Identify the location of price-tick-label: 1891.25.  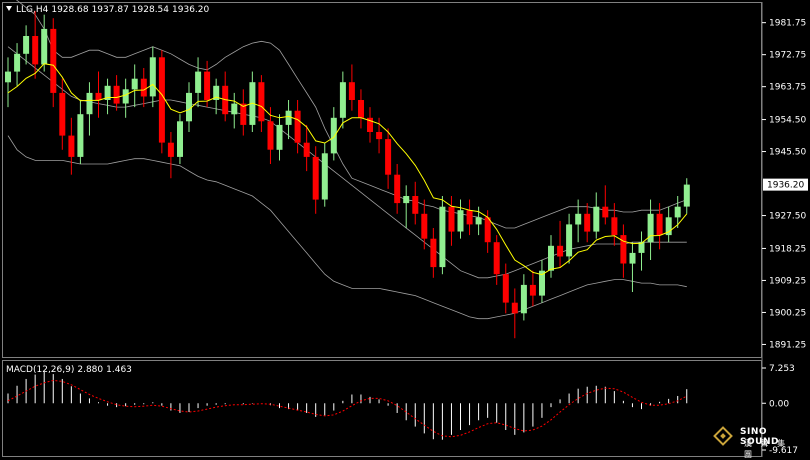
(787, 345).